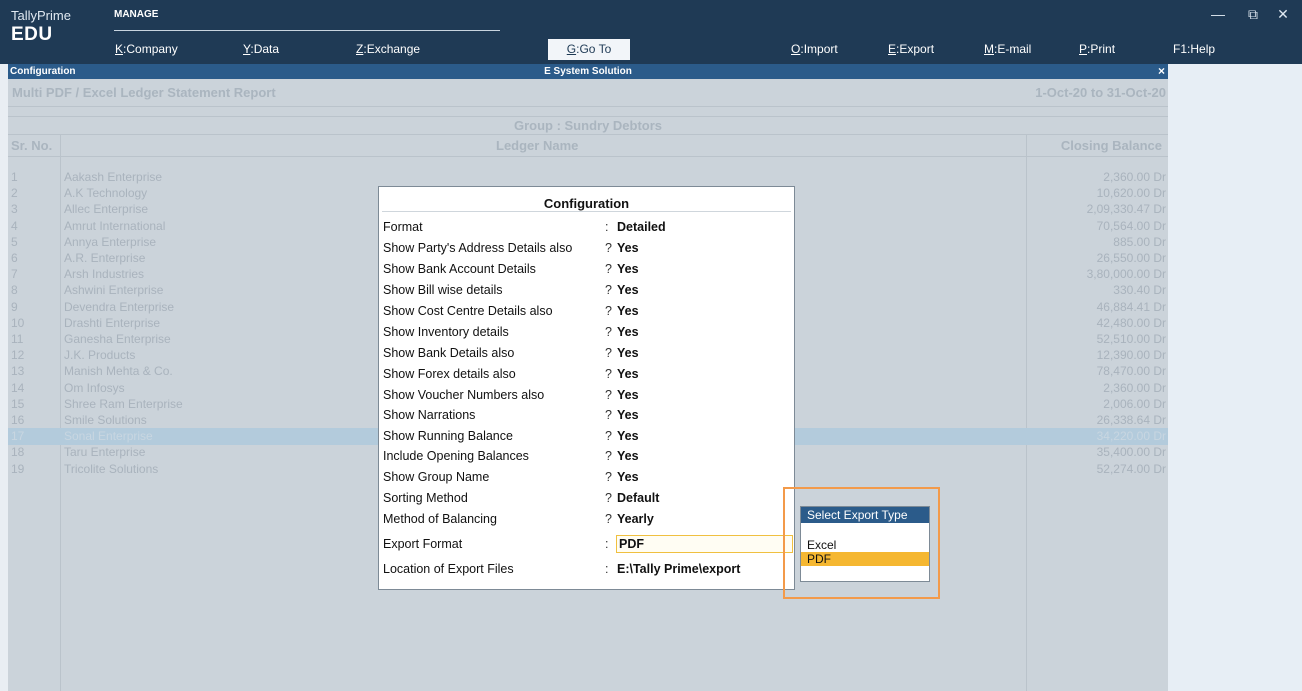 The image size is (1302, 691). What do you see at coordinates (588, 290) in the screenshot?
I see `config-row: Show Bill wise details? Yes` at bounding box center [588, 290].